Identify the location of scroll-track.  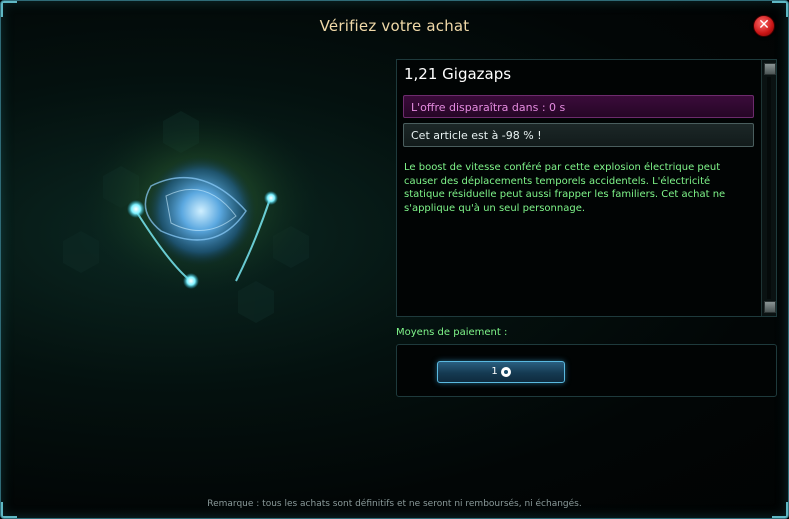
(769, 188).